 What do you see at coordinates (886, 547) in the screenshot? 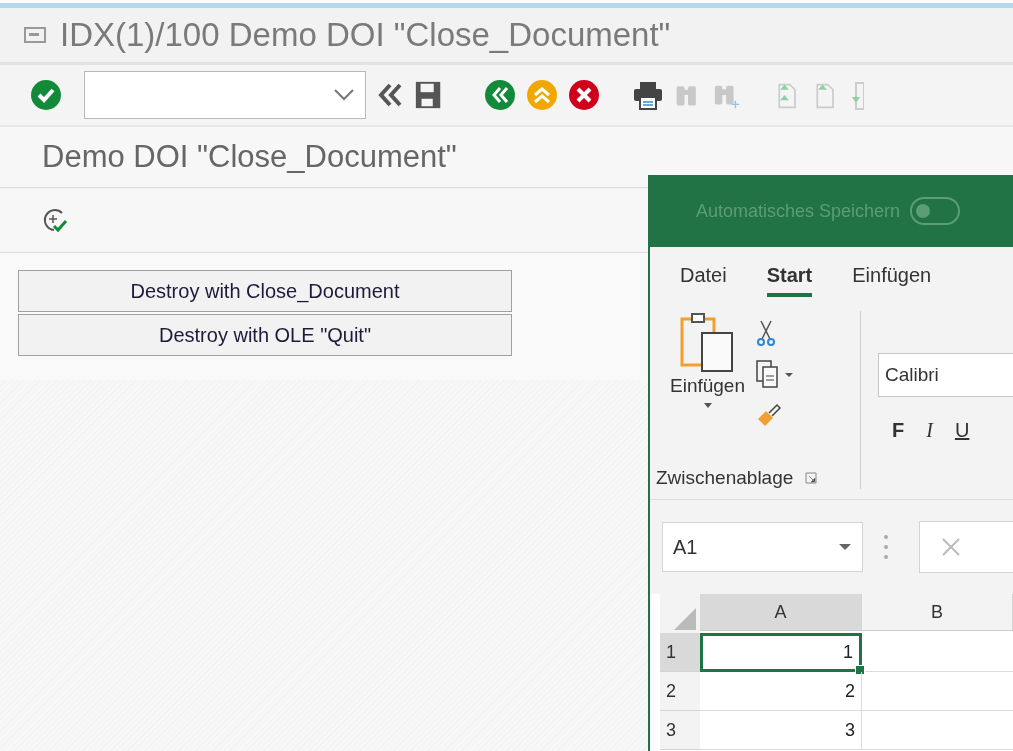
I see `grip-icon` at bounding box center [886, 547].